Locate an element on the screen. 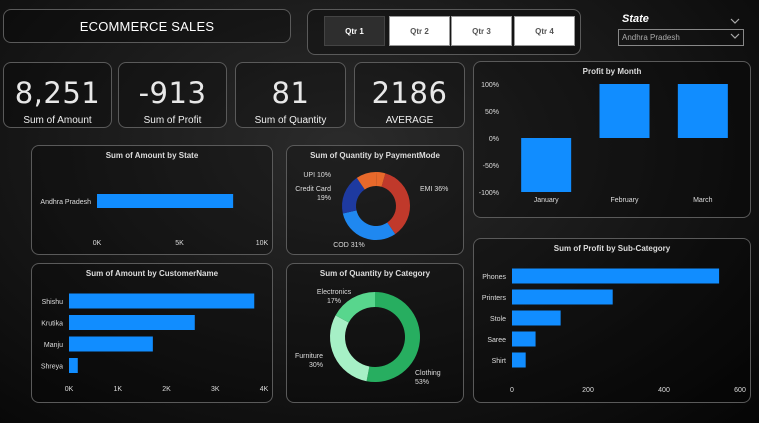  dropdown-arrow-icon is located at coordinates (735, 37).